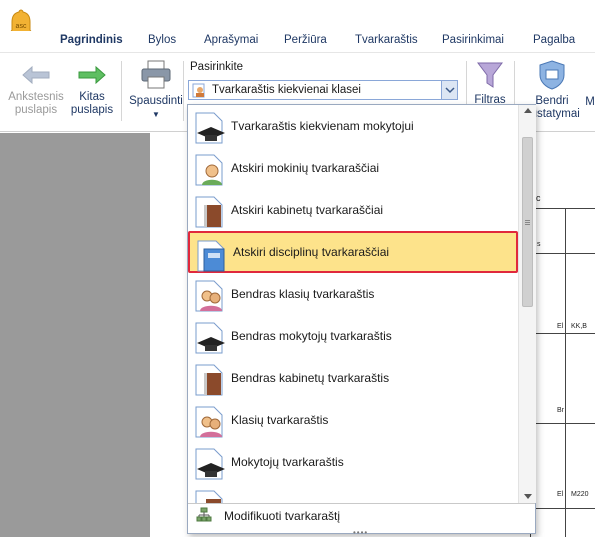 This screenshot has width=595, height=537. Describe the element at coordinates (217, 67) in the screenshot. I see `choose-label: Pasirinkite` at that location.